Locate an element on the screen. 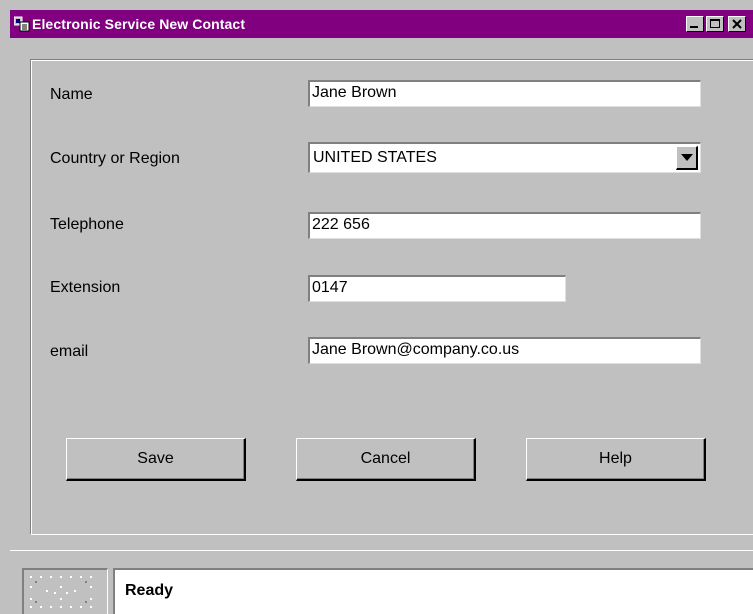  close-button is located at coordinates (737, 24).